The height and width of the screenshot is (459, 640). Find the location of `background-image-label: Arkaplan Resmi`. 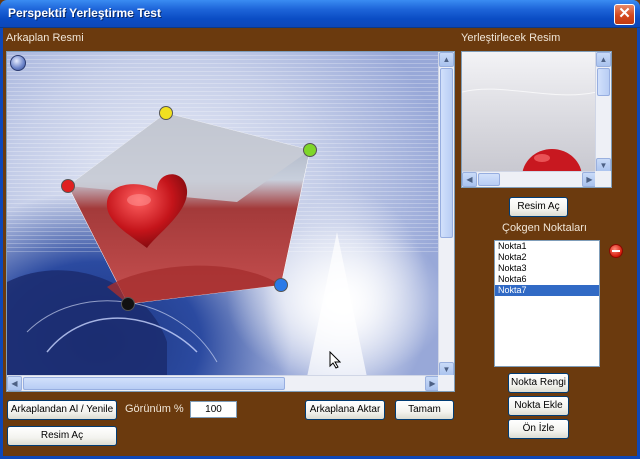

background-image-label: Arkaplan Resmi is located at coordinates (45, 38).